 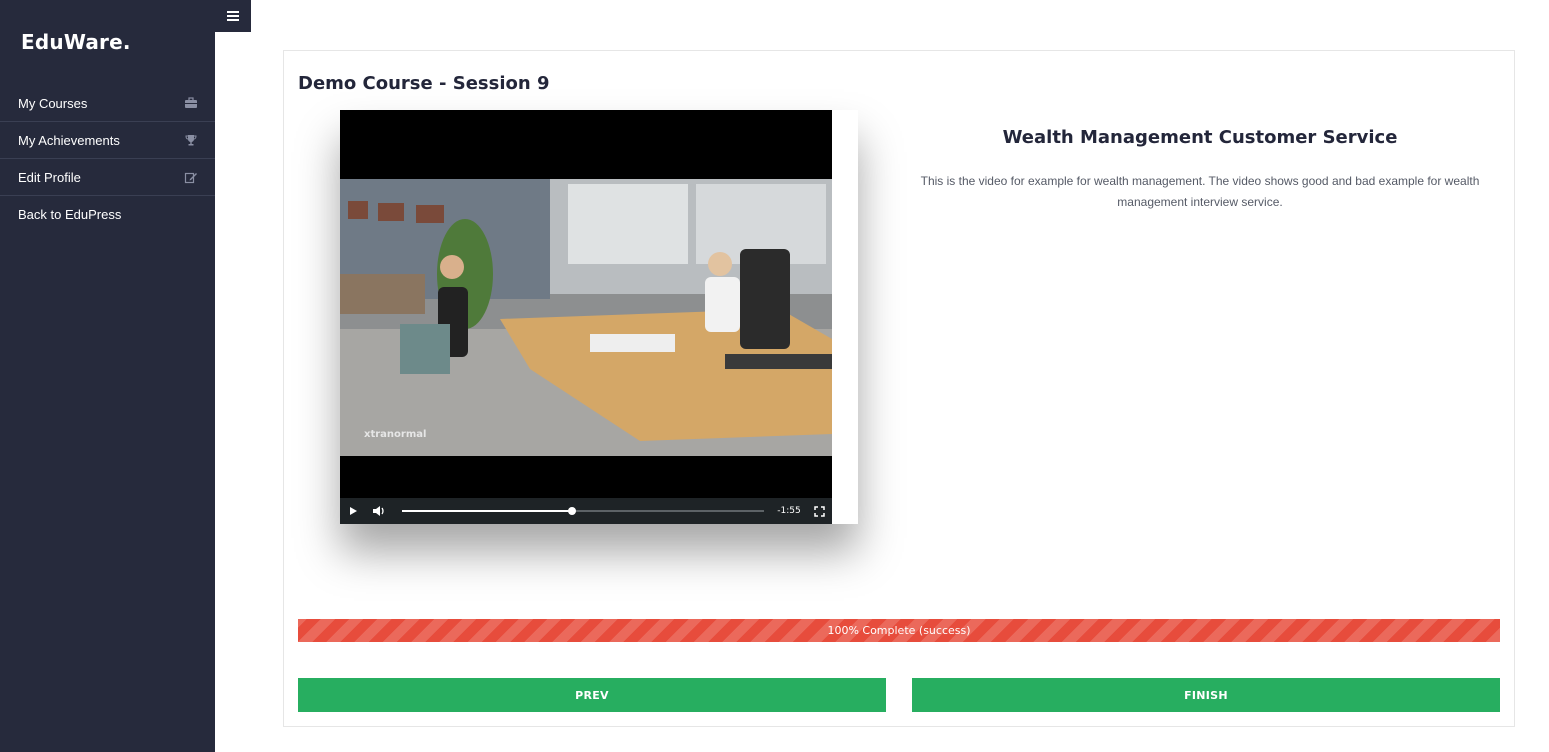 I want to click on hamburger-icon, so click(x=233, y=16).